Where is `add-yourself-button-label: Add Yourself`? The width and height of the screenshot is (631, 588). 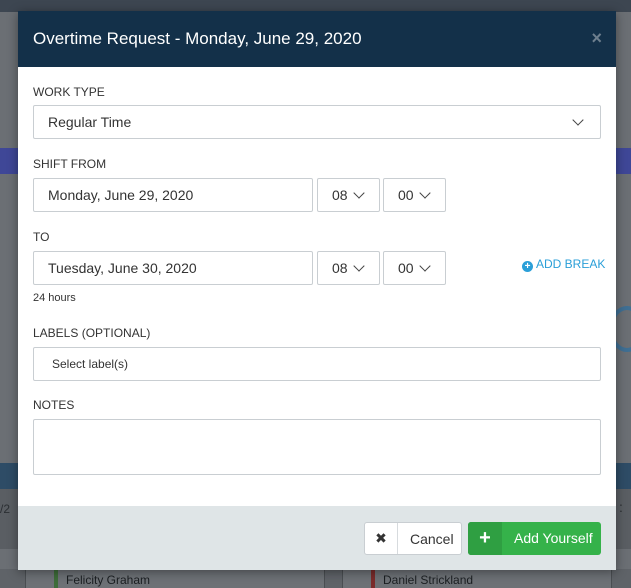 add-yourself-button-label: Add Yourself is located at coordinates (553, 538).